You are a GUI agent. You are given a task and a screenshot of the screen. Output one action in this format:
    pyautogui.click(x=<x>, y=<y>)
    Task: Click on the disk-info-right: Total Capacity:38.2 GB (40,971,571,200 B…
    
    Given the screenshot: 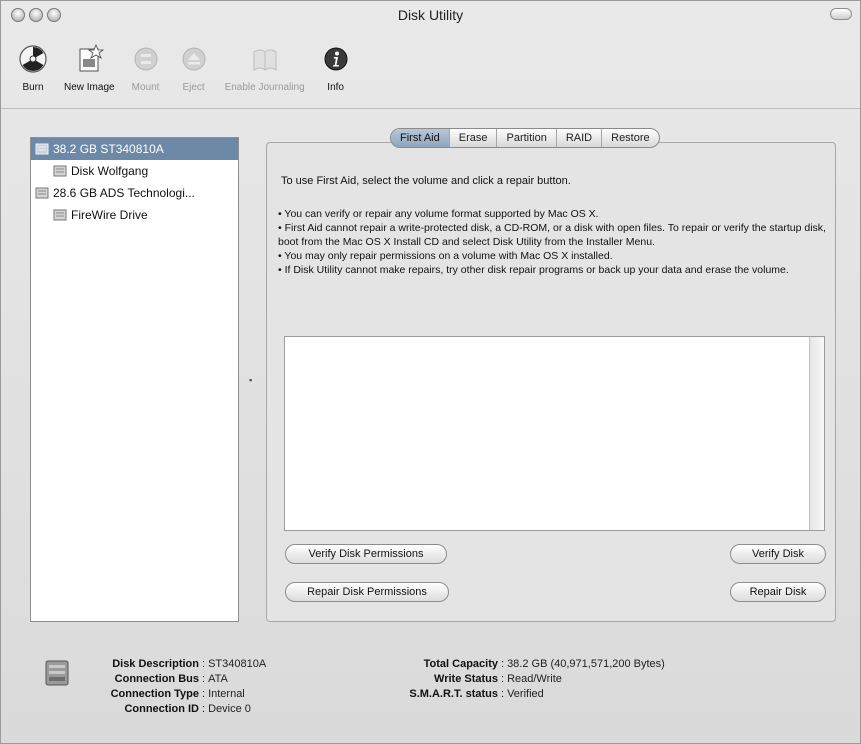 What is the action you would take?
    pyautogui.click(x=518, y=679)
    